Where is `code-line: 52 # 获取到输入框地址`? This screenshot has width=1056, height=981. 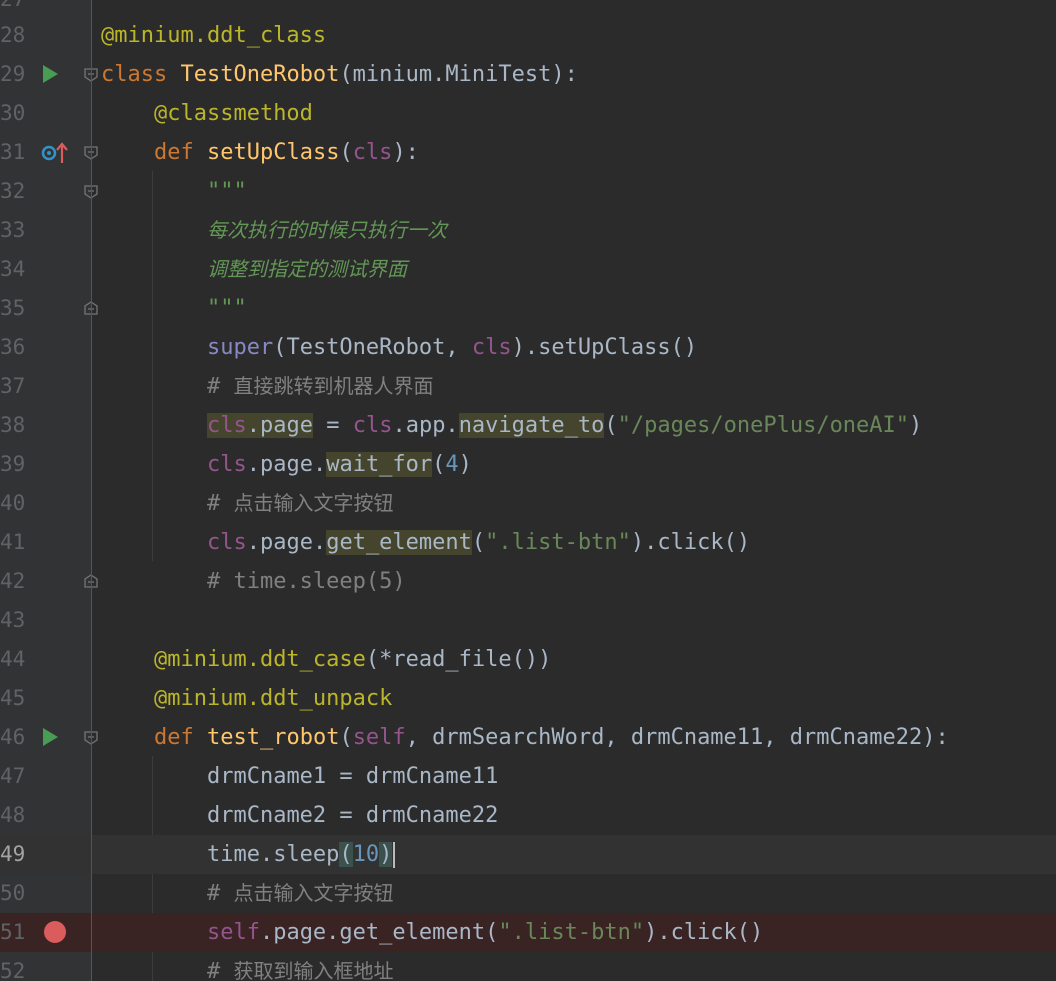
code-line: 52 # 获取到输入框地址 is located at coordinates (528, 966).